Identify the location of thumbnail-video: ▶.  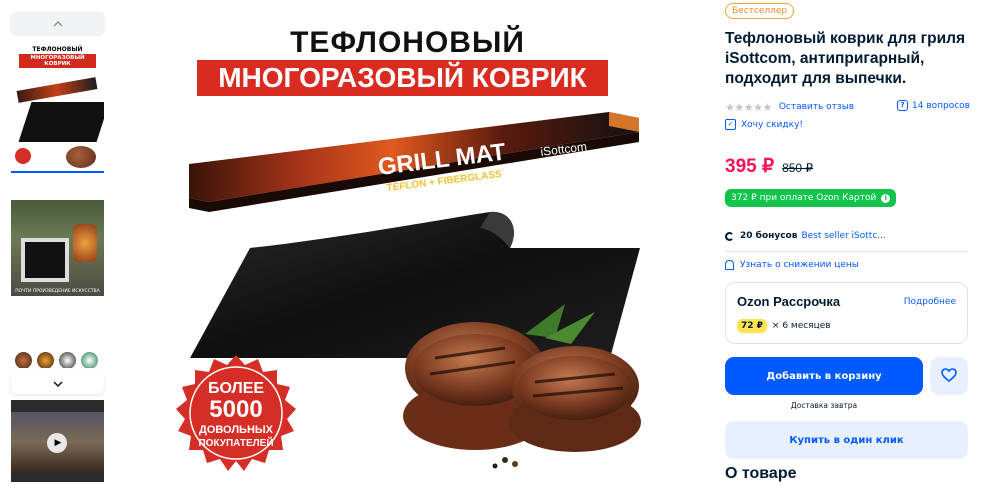
(57, 441).